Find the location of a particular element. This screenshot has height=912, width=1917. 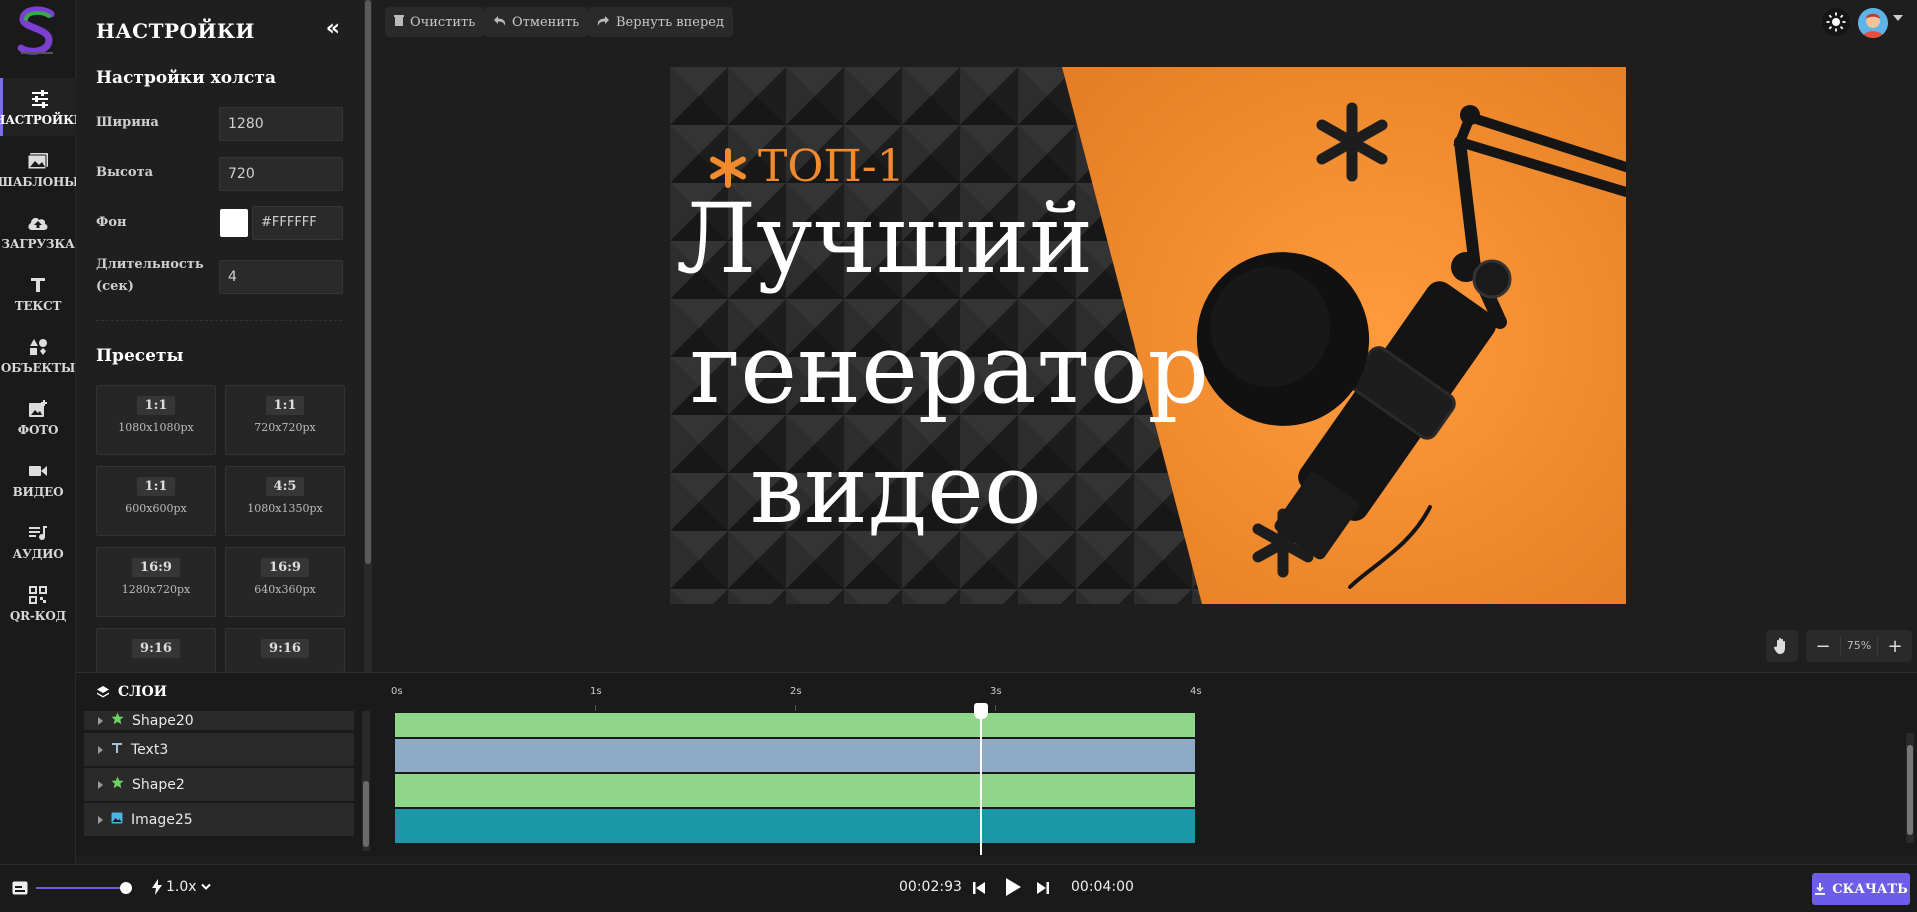

total-time: 00:04:00 is located at coordinates (1102, 887).